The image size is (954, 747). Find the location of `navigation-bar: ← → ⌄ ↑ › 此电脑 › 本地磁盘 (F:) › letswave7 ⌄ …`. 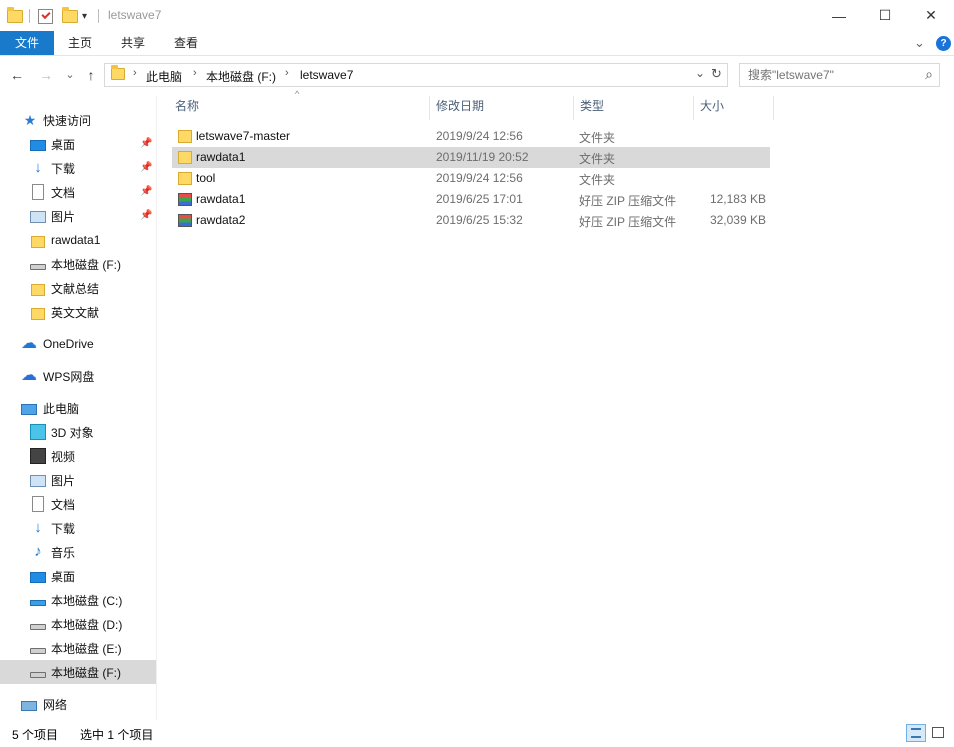

navigation-bar: ← → ⌄ ↑ › 此电脑 › 本地磁盘 (F:) › letswave7 ⌄ … is located at coordinates (477, 75).